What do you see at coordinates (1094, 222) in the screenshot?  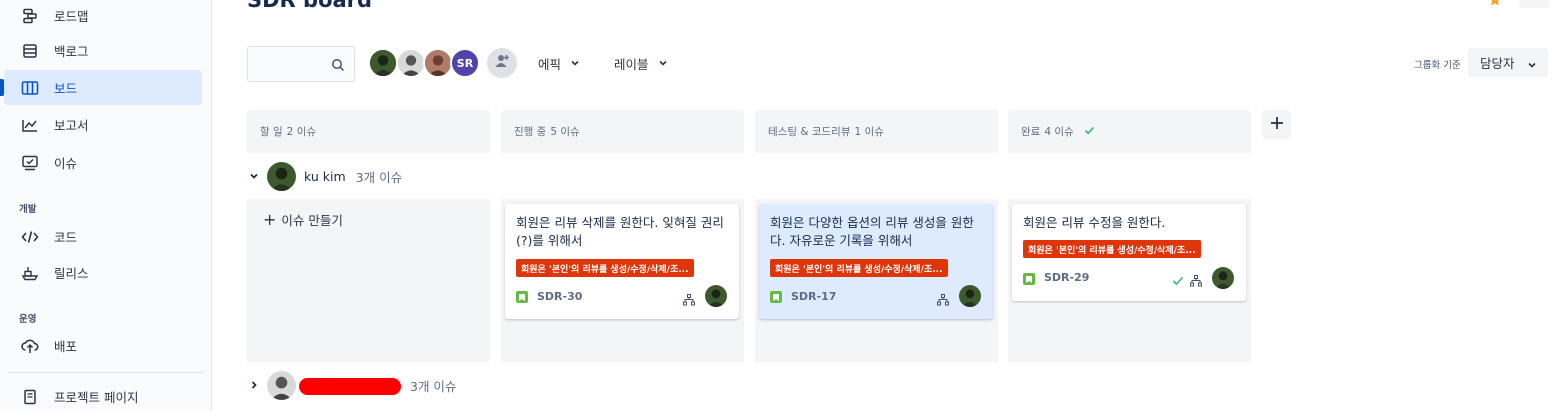 I see `card-summary: 회원은 리뷰 수정을 원한다.` at bounding box center [1094, 222].